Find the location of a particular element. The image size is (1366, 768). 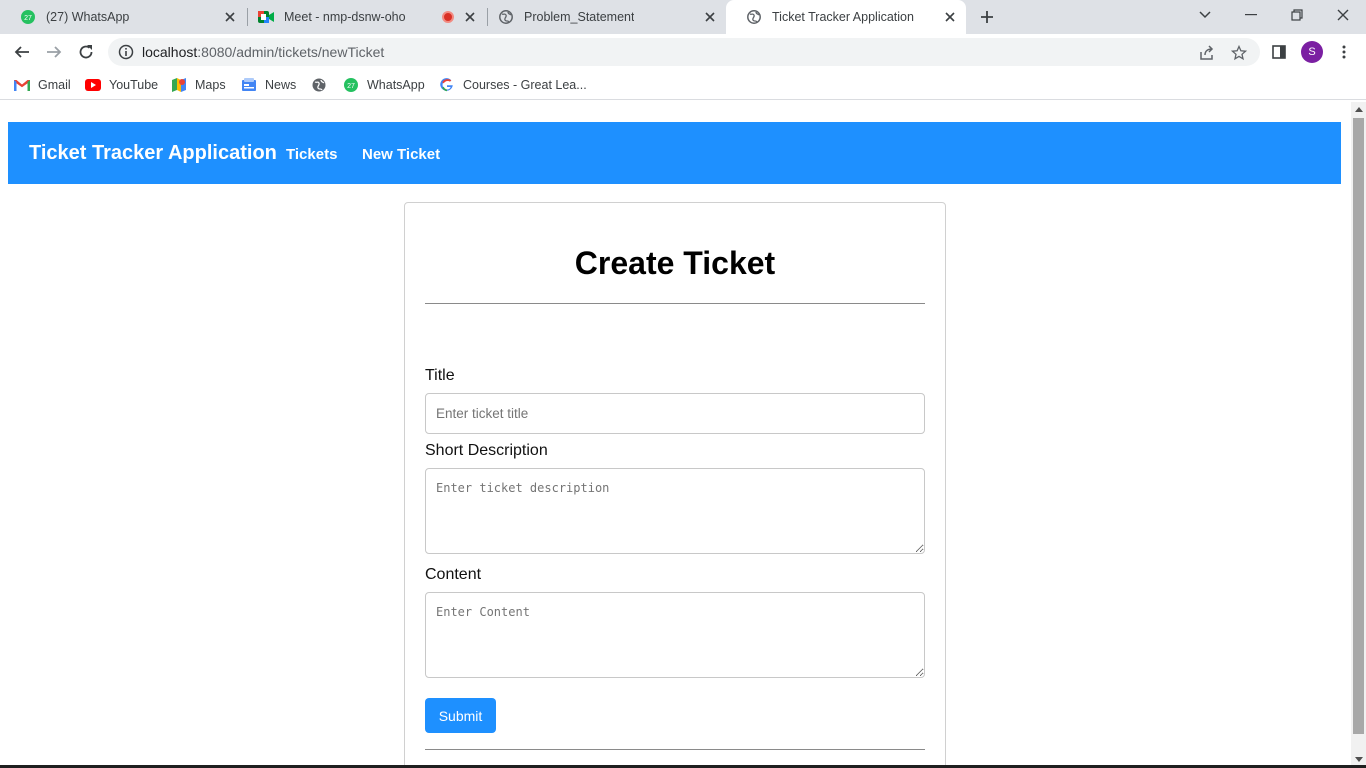

bookmark-globe is located at coordinates (323, 85).